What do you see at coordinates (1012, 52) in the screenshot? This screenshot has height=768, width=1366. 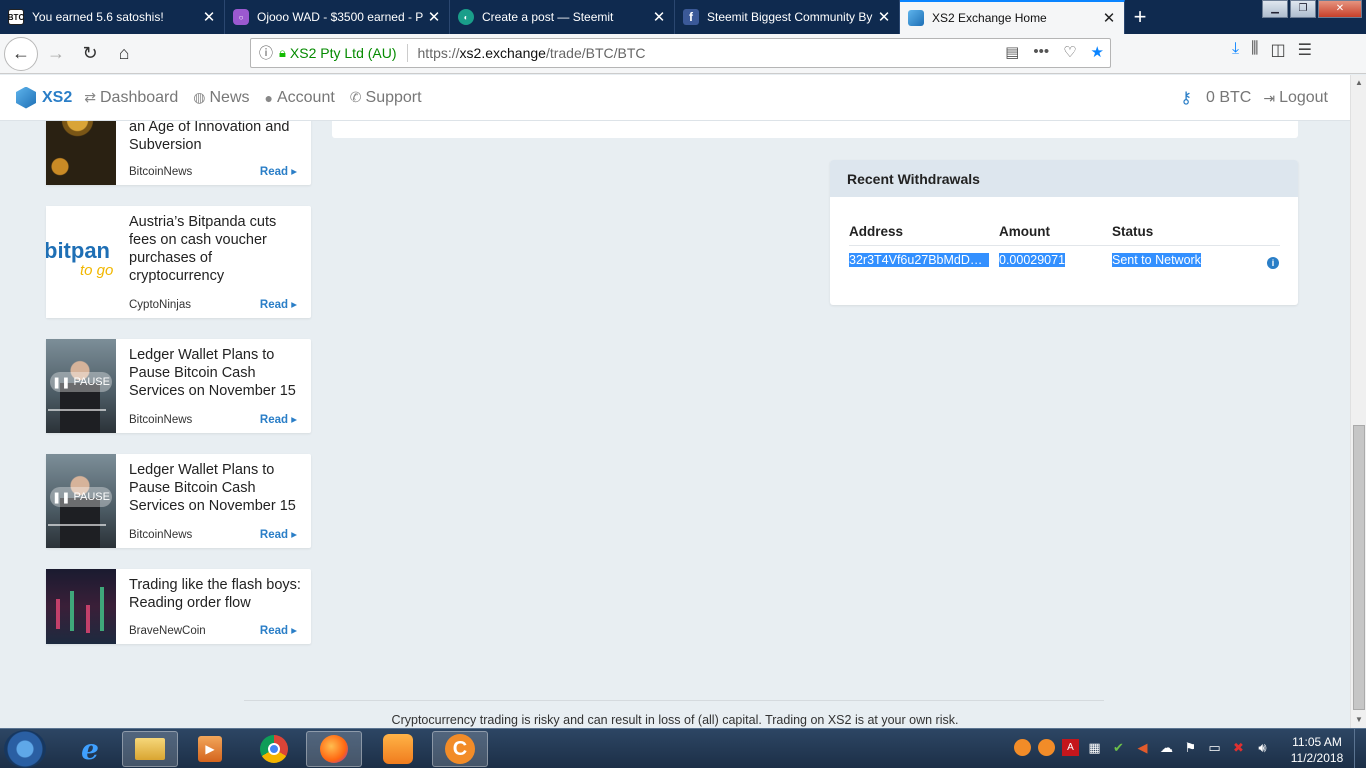 I see `reader-view-icon: ▤` at bounding box center [1012, 52].